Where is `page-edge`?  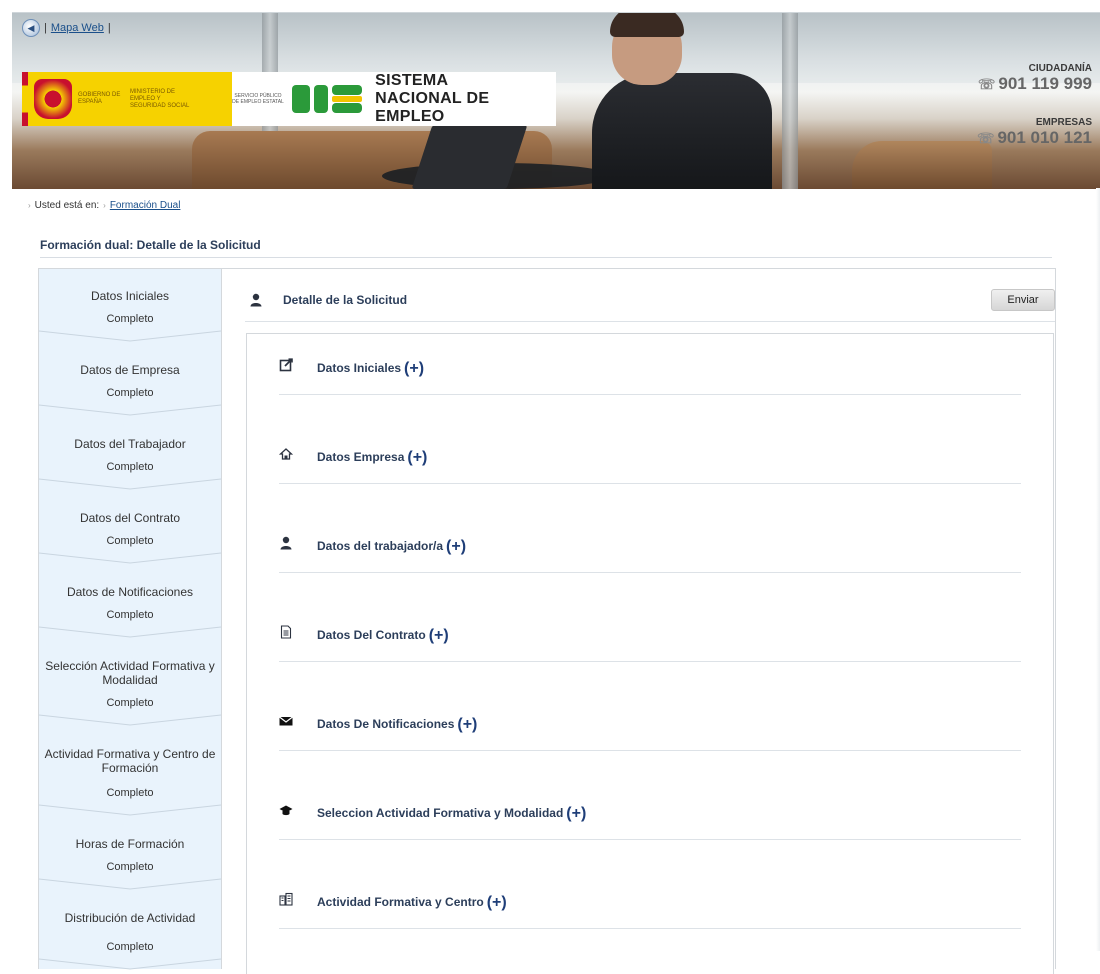 page-edge is located at coordinates (1098, 569).